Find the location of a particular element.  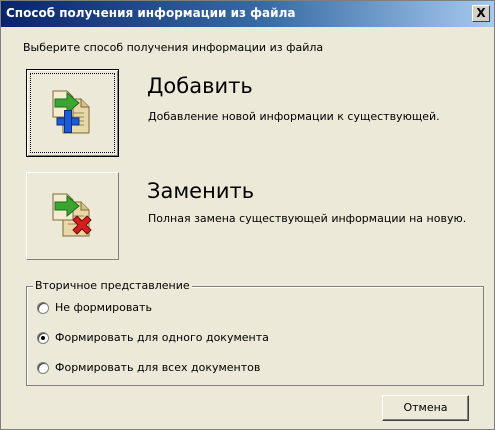

radio-dot is located at coordinates (43, 338).